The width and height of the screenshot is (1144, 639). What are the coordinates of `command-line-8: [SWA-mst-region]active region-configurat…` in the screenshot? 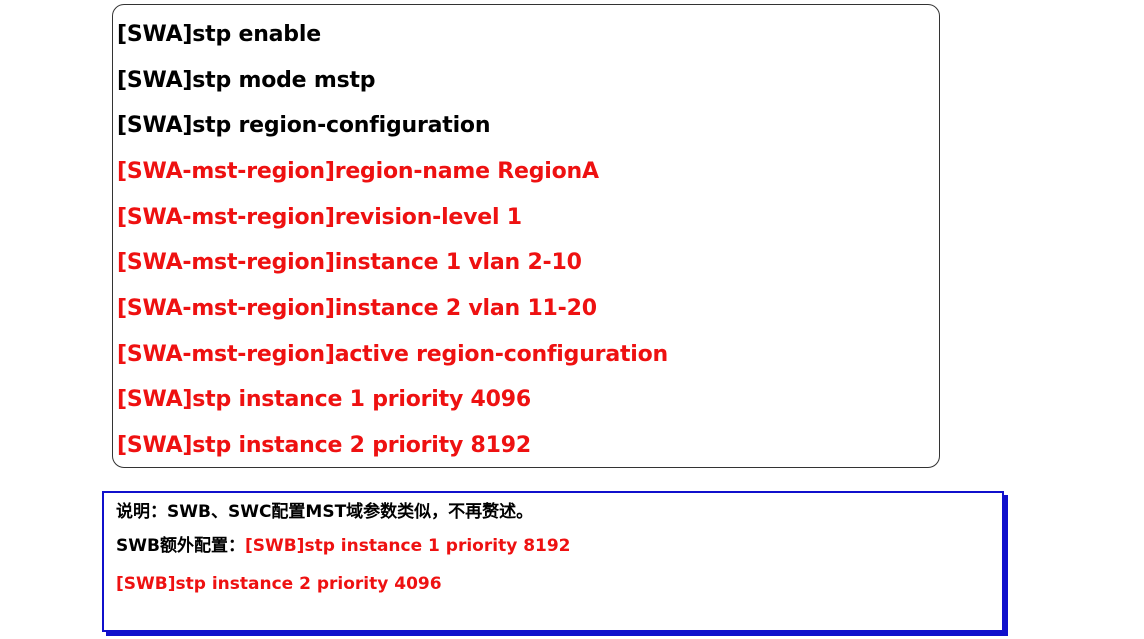 It's located at (392, 354).